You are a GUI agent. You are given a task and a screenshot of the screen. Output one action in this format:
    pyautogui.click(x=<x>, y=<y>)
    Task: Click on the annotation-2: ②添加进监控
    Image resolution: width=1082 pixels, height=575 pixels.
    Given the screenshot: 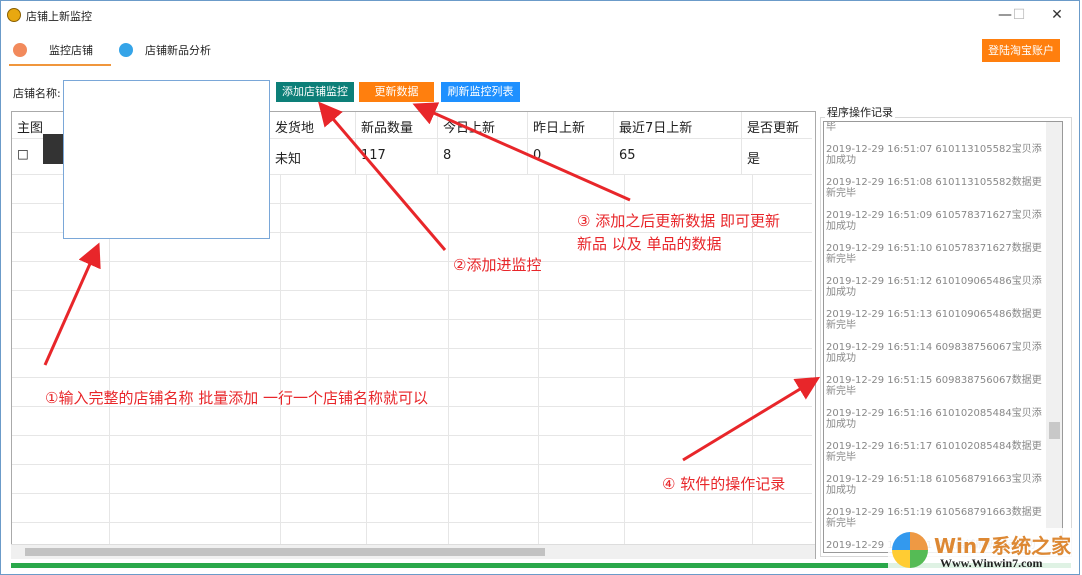 What is the action you would take?
    pyautogui.click(x=497, y=265)
    